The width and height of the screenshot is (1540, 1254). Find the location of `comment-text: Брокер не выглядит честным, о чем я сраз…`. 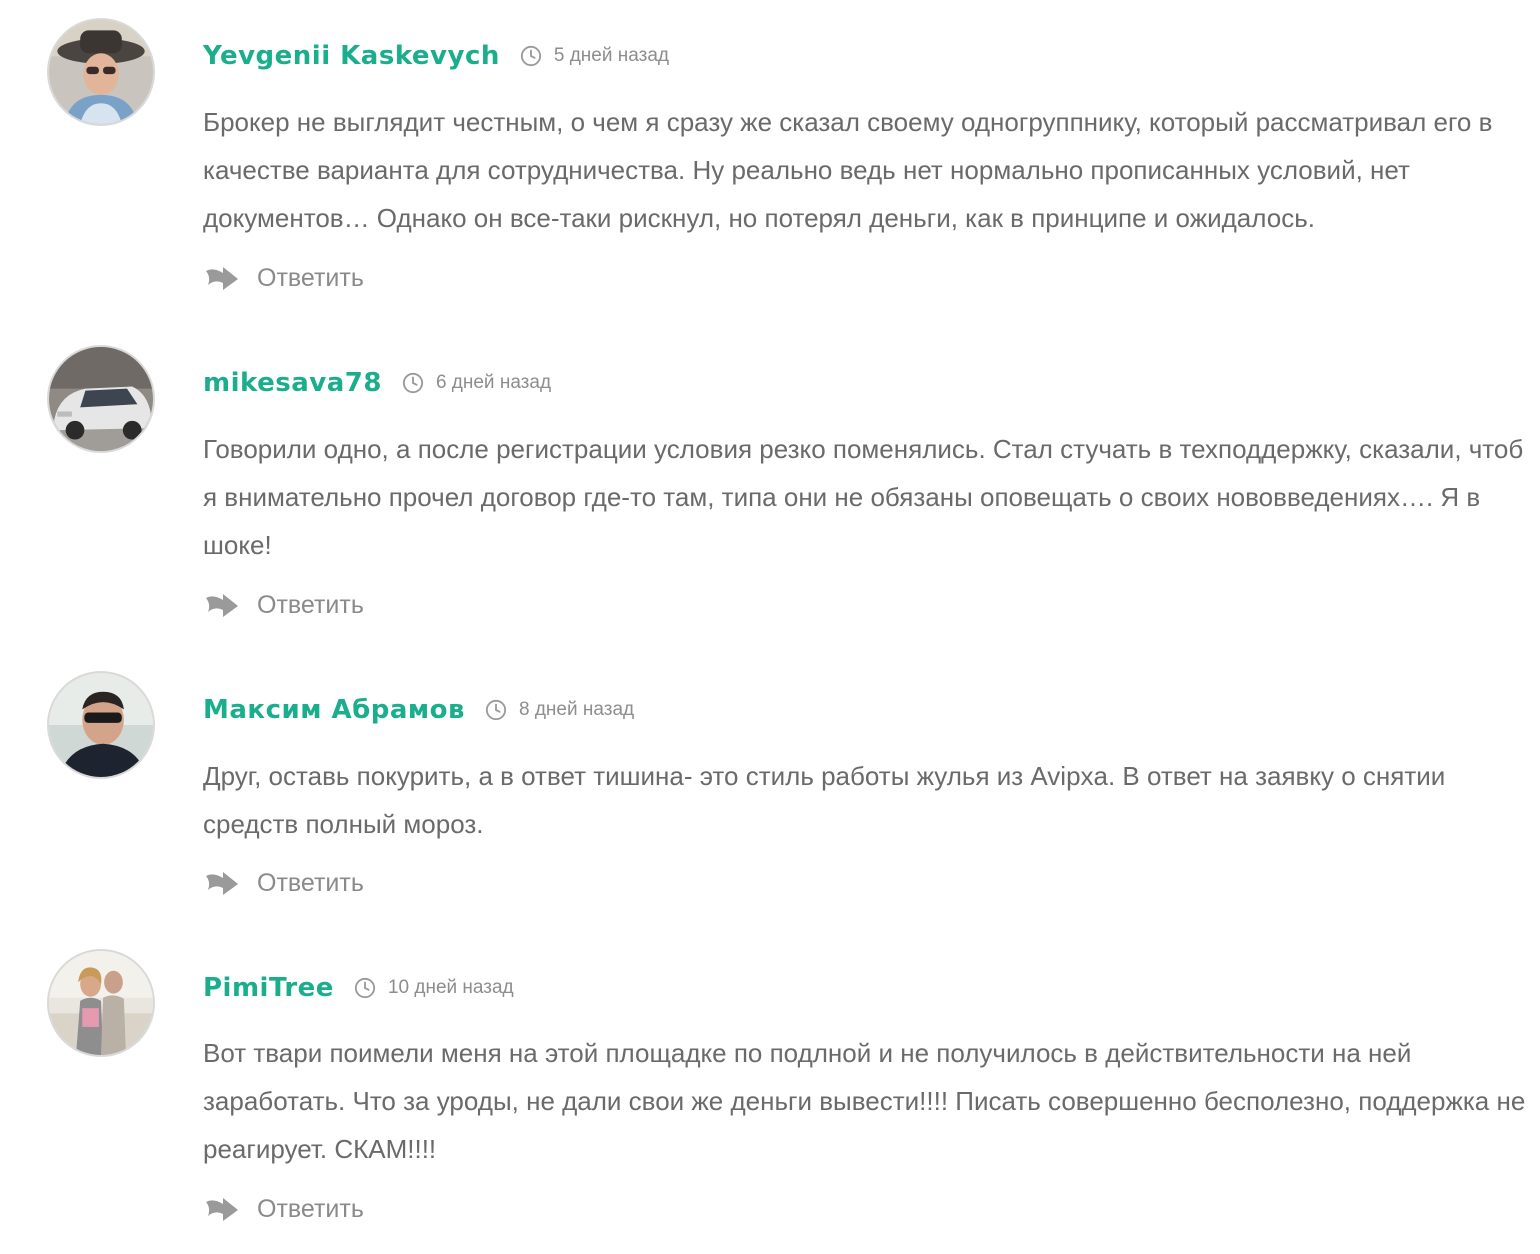

comment-text: Брокер не выглядит честным, о чем я сраз… is located at coordinates (848, 170).